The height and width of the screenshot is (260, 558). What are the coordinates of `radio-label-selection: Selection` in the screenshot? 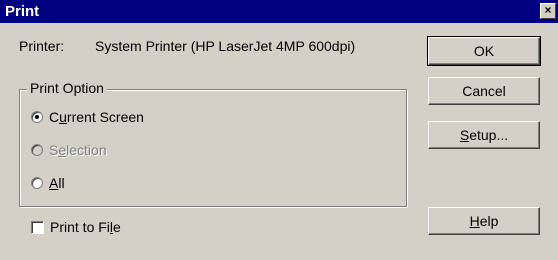 It's located at (78, 150).